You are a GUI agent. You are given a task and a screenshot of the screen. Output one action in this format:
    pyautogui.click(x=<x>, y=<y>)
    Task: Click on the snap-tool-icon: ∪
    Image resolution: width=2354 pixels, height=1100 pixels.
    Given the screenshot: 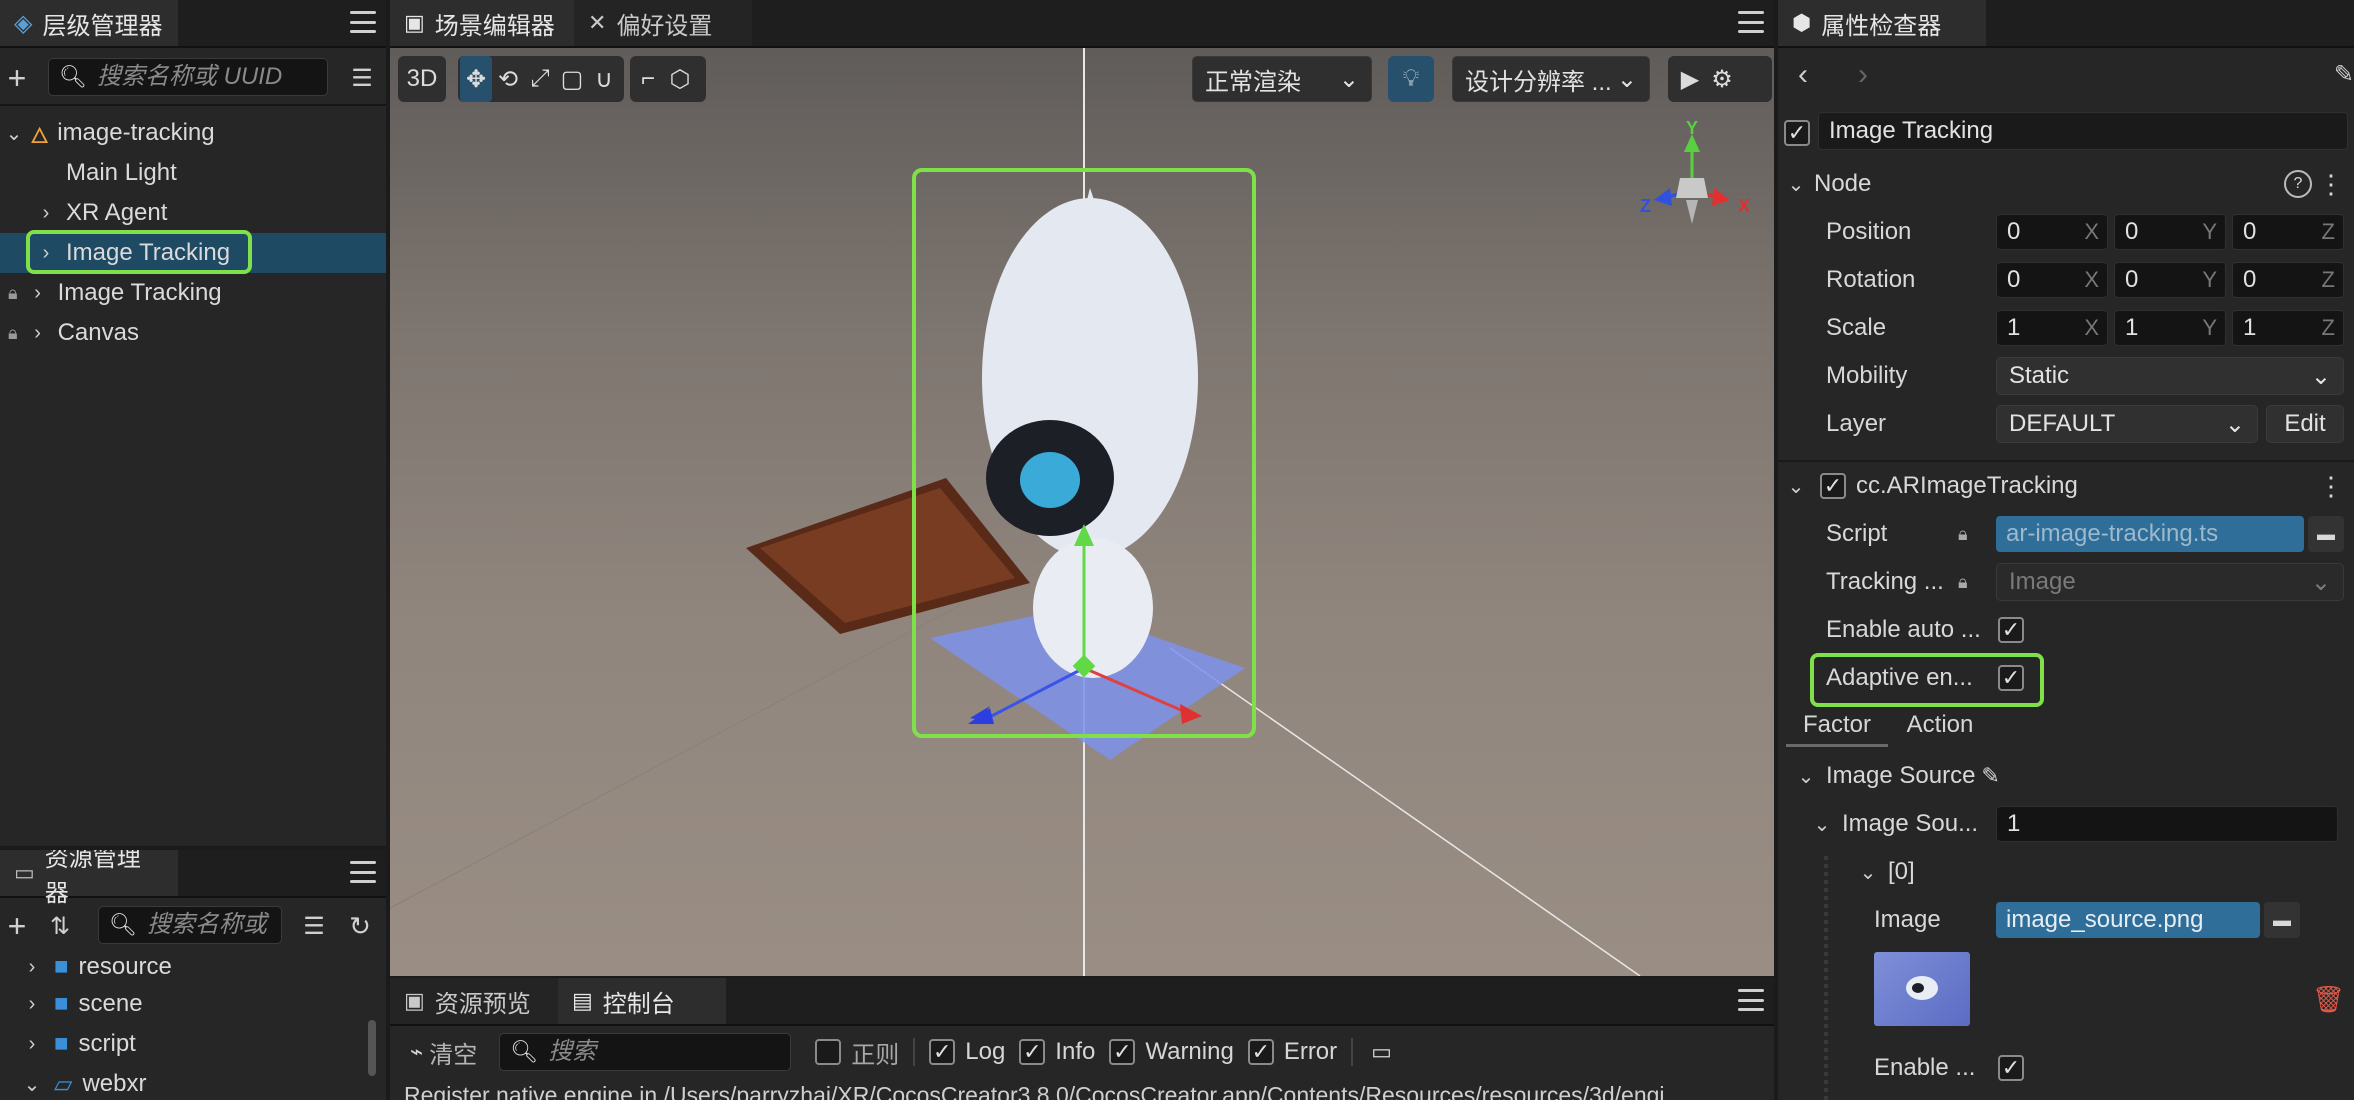 What is the action you would take?
    pyautogui.click(x=604, y=79)
    